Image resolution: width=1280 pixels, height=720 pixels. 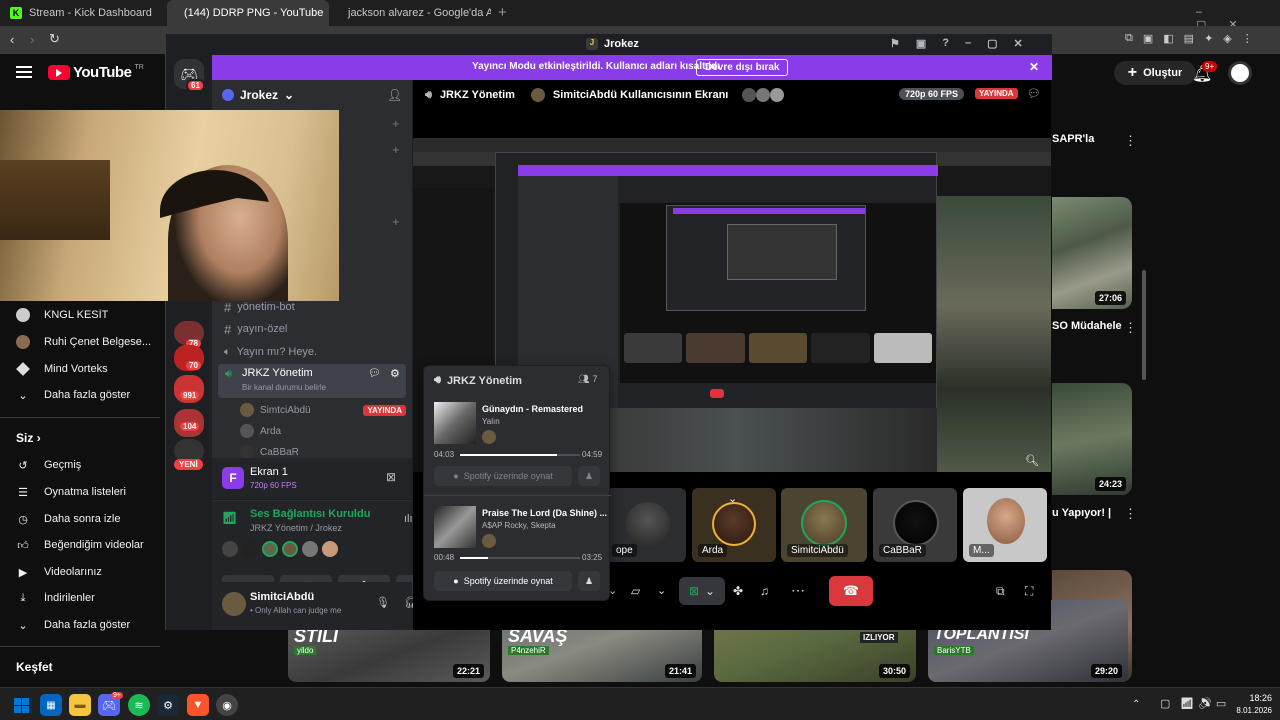 I want to click on sidebar-item-kngl-kesit: KNGL KESİT, so click(x=91, y=315).